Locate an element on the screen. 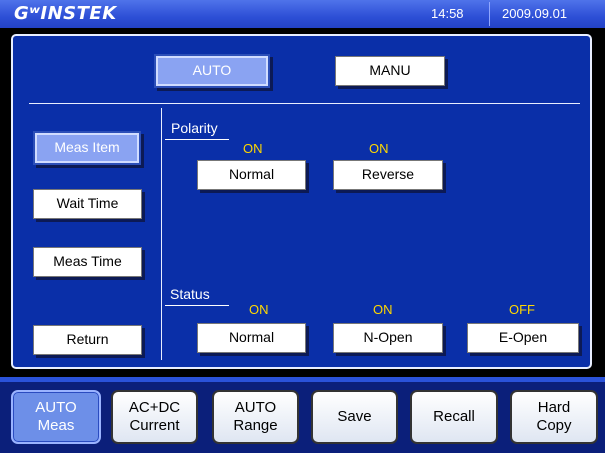  sidebar-item-meas-time: Meas Time is located at coordinates (87, 262).